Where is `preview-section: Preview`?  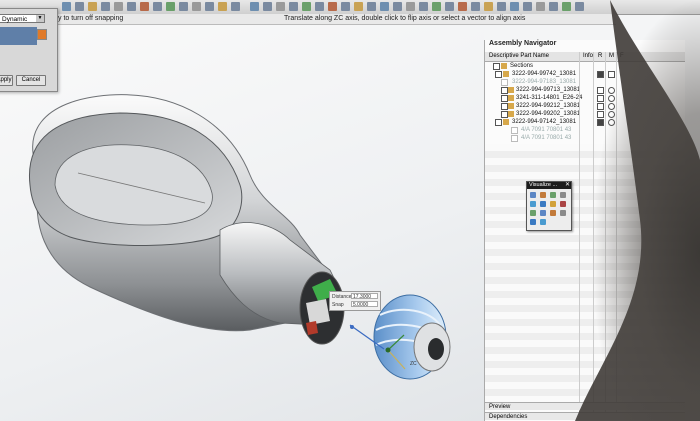
preview-section: Preview is located at coordinates (585, 406).